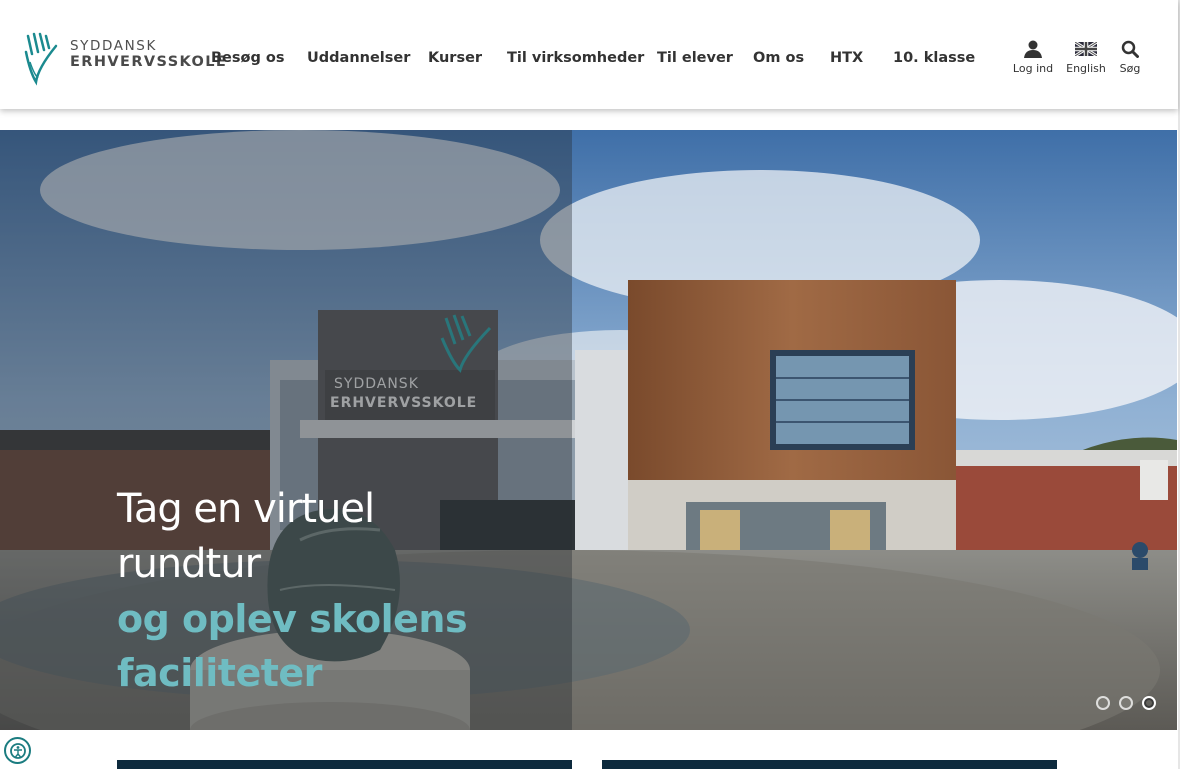 Image resolution: width=1180 pixels, height=769 pixels. Describe the element at coordinates (358, 58) in the screenshot. I see `nav-item-uddannelser: Uddannelser` at that location.